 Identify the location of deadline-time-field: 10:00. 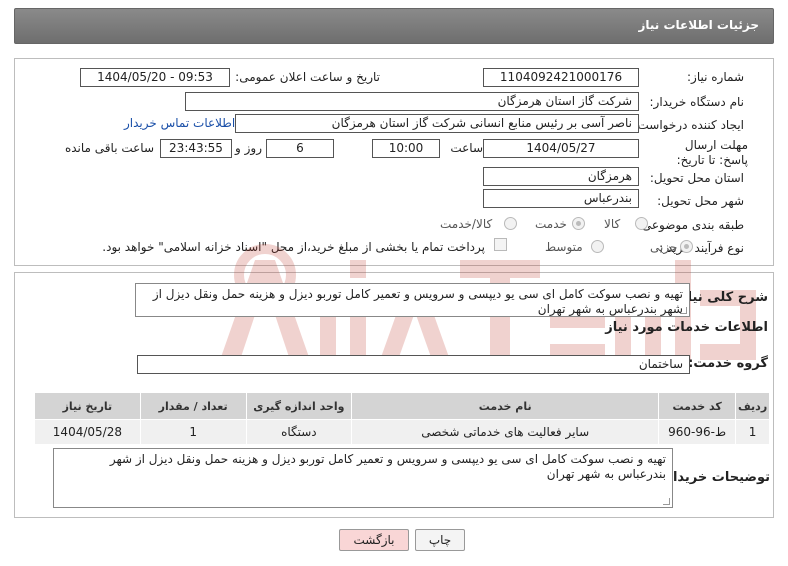
(406, 148).